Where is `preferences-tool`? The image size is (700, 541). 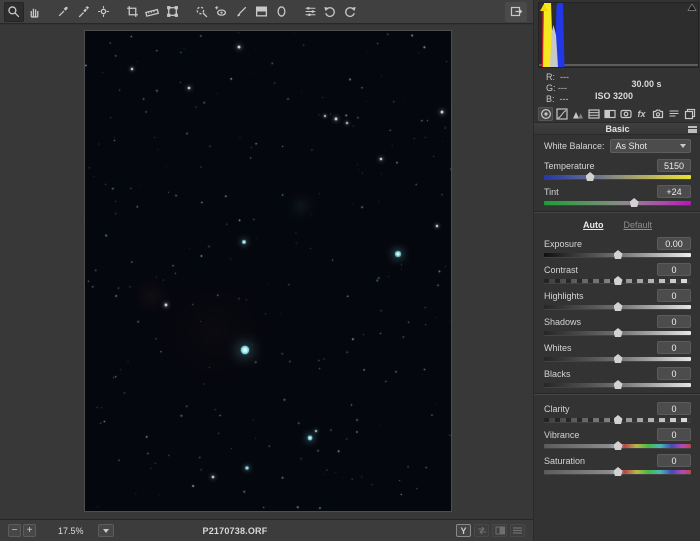
preferences-tool is located at coordinates (310, 12).